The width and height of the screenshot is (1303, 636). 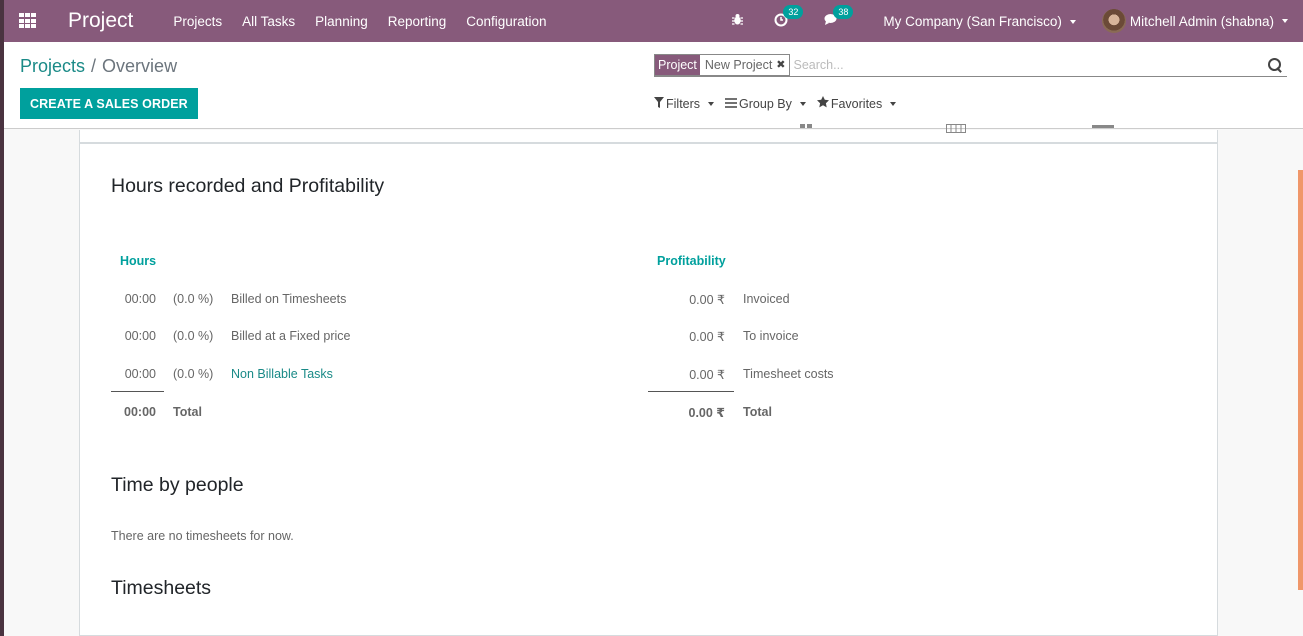 What do you see at coordinates (341, 21) in the screenshot?
I see `menu-planning: Planning` at bounding box center [341, 21].